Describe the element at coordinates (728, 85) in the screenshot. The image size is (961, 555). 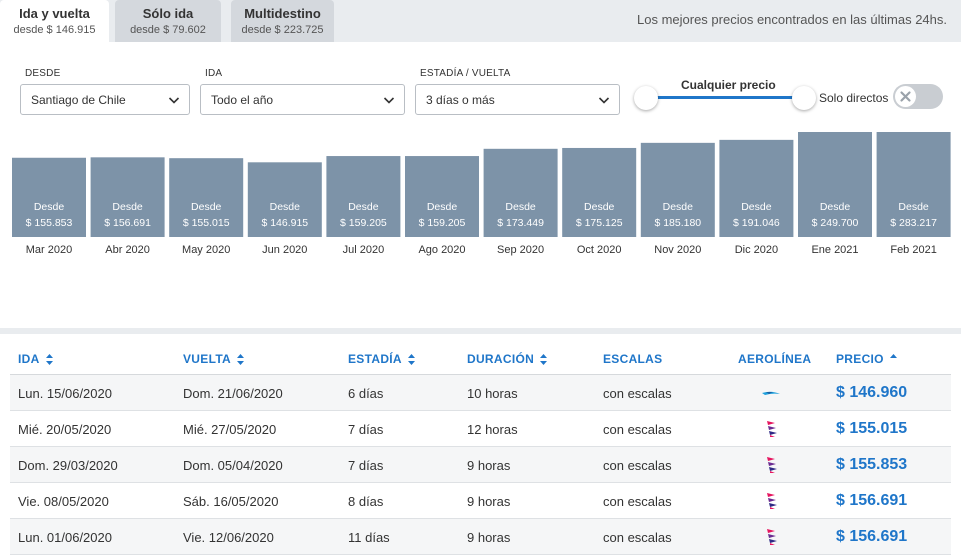
I see `price-range-label: Cualquier precio` at that location.